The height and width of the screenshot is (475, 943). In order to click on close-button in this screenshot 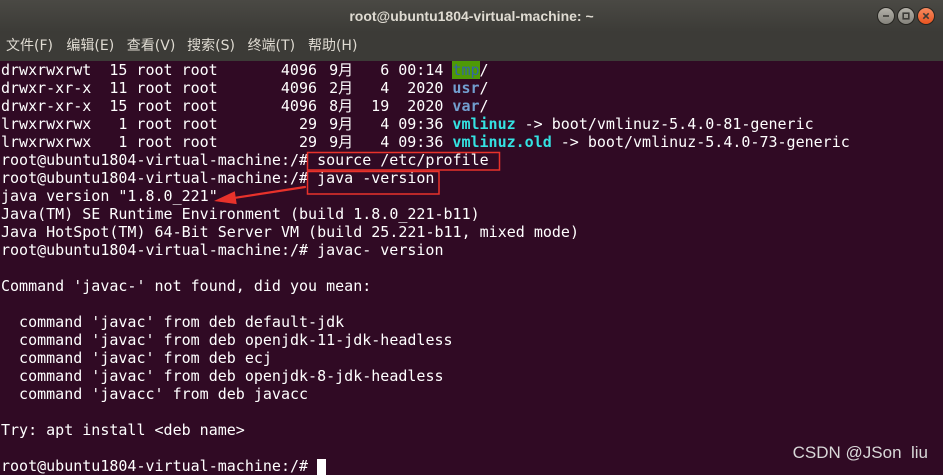, I will do `click(926, 16)`.